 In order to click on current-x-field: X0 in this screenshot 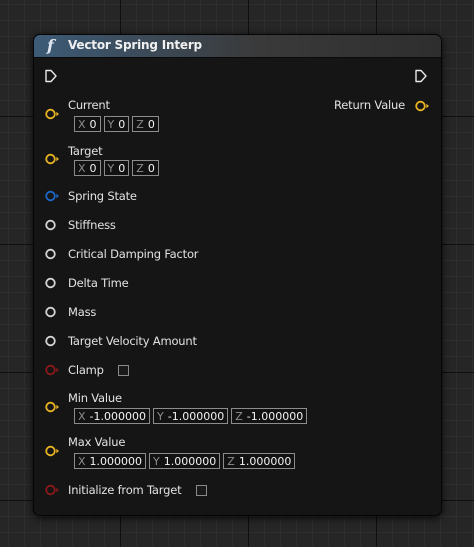, I will do `click(87, 124)`.